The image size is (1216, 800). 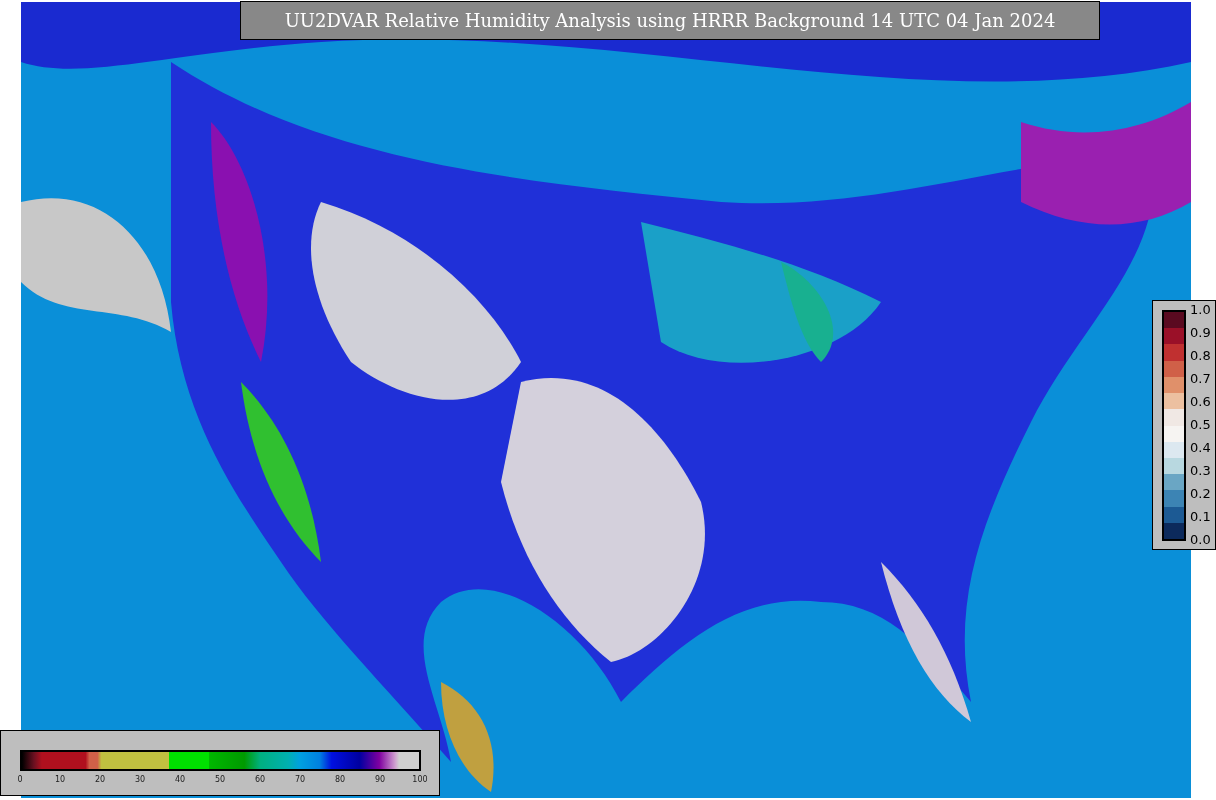 I want to click on colorbar-tick-label: 0.4, so click(x=1200, y=448).